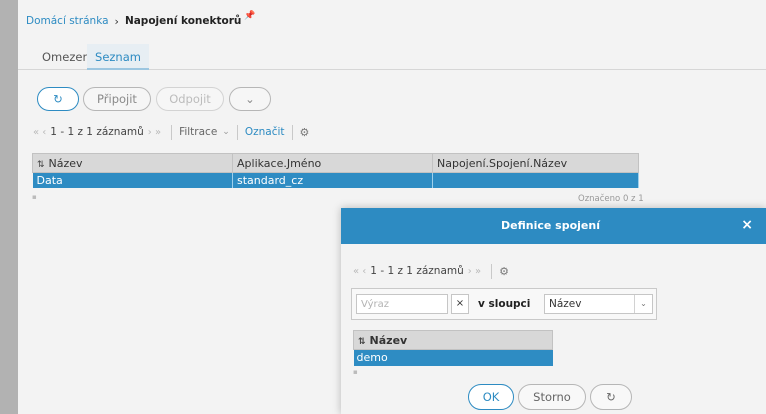  I want to click on column-select-value: Název, so click(565, 304).